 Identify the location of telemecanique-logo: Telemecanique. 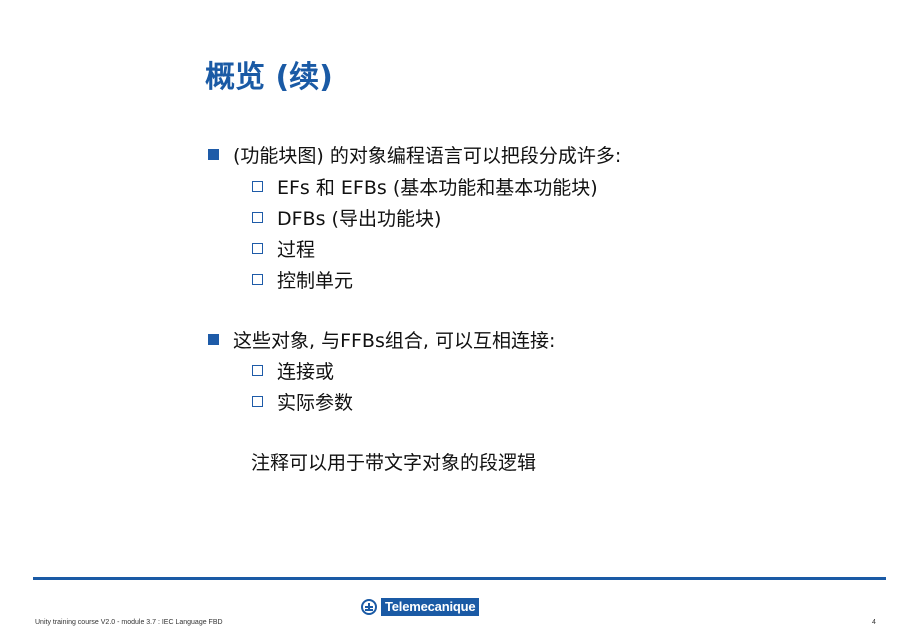
(420, 607).